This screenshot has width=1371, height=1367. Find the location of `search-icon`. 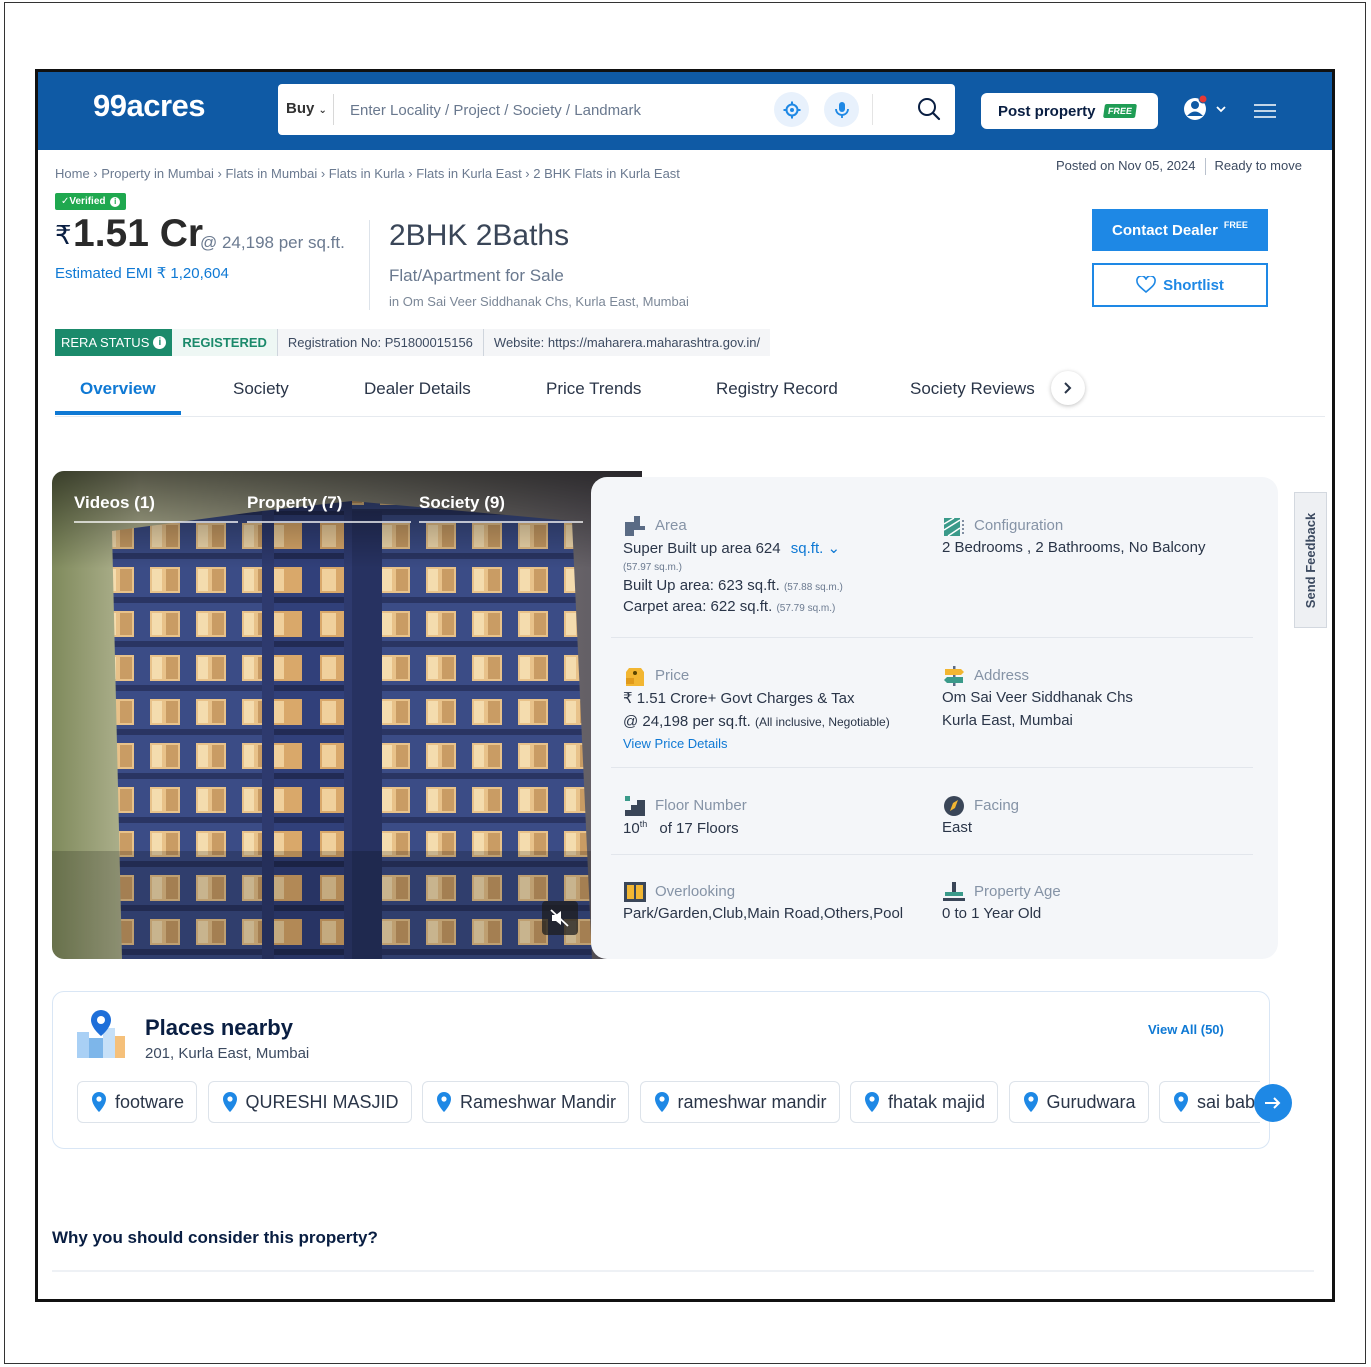

search-icon is located at coordinates (929, 109).